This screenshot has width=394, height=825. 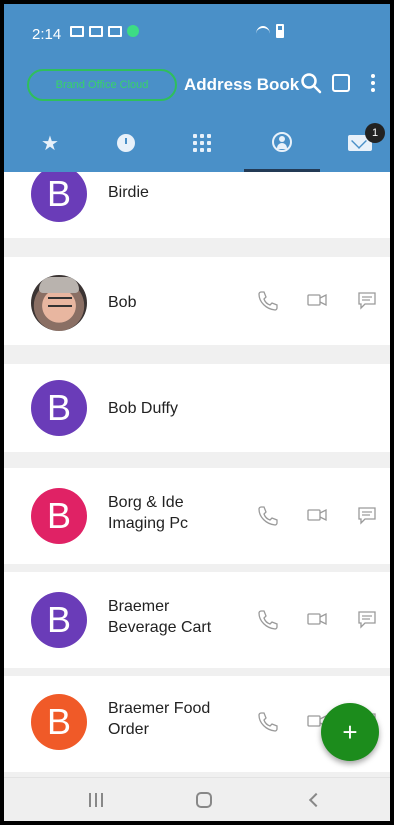 I want to click on tab-bar: ★ 1, so click(x=197, y=143).